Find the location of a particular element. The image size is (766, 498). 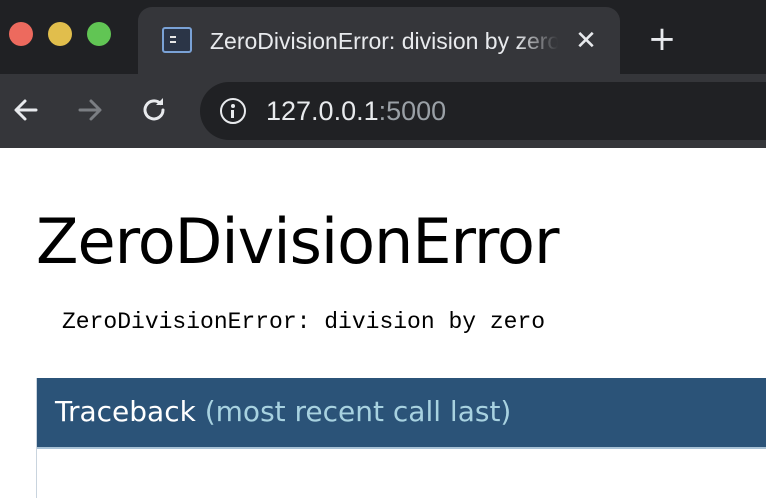

browser-tab: ZeroDivisionError: division by zero ✕ is located at coordinates (379, 40).